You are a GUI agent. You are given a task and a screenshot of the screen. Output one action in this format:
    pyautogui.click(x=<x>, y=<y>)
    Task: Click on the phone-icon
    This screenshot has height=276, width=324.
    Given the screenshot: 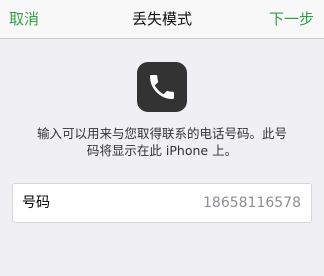 What is the action you would take?
    pyautogui.click(x=162, y=87)
    